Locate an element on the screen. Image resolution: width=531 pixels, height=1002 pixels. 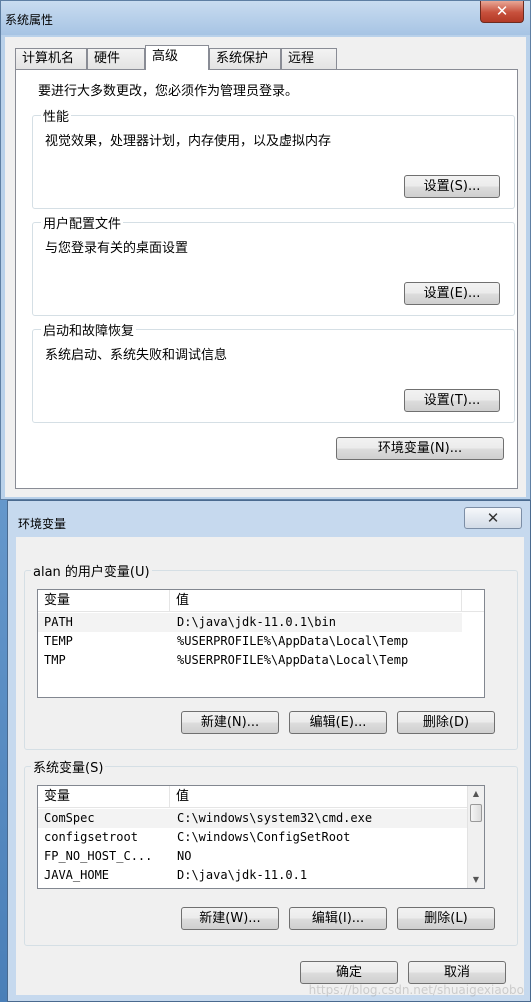
window-title: 环境变量 is located at coordinates (42, 524).